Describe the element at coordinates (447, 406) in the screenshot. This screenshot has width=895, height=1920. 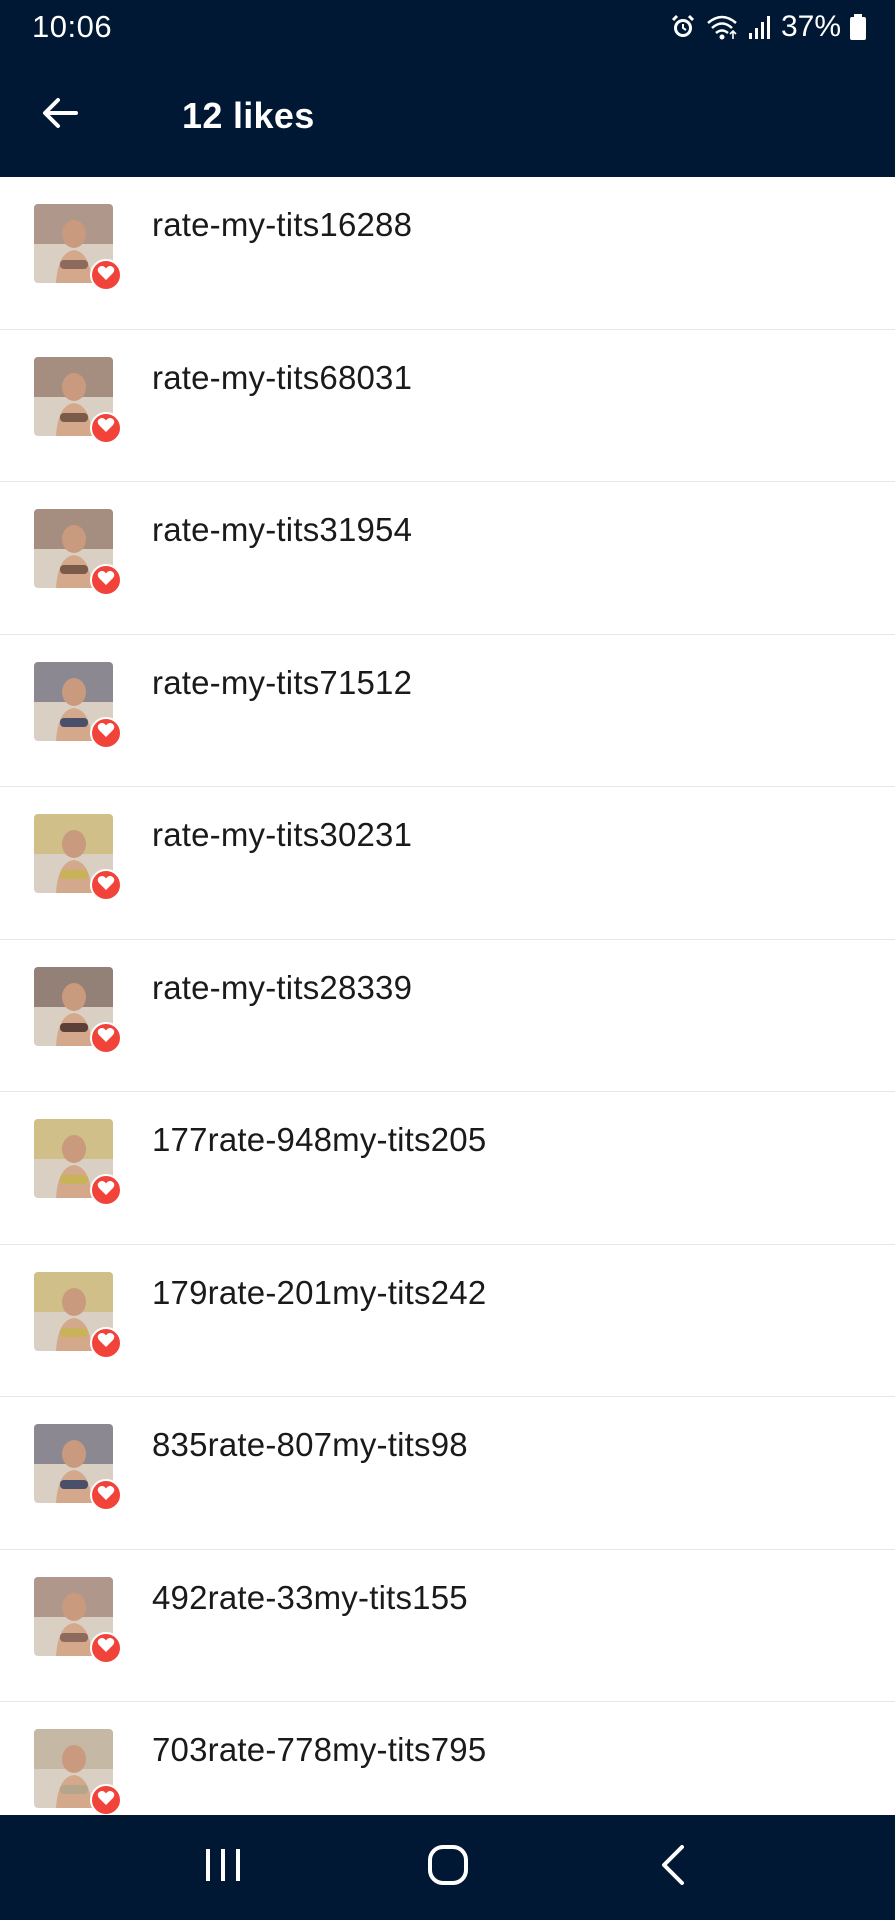
I see `list-item: rate-my-tits68031` at that location.